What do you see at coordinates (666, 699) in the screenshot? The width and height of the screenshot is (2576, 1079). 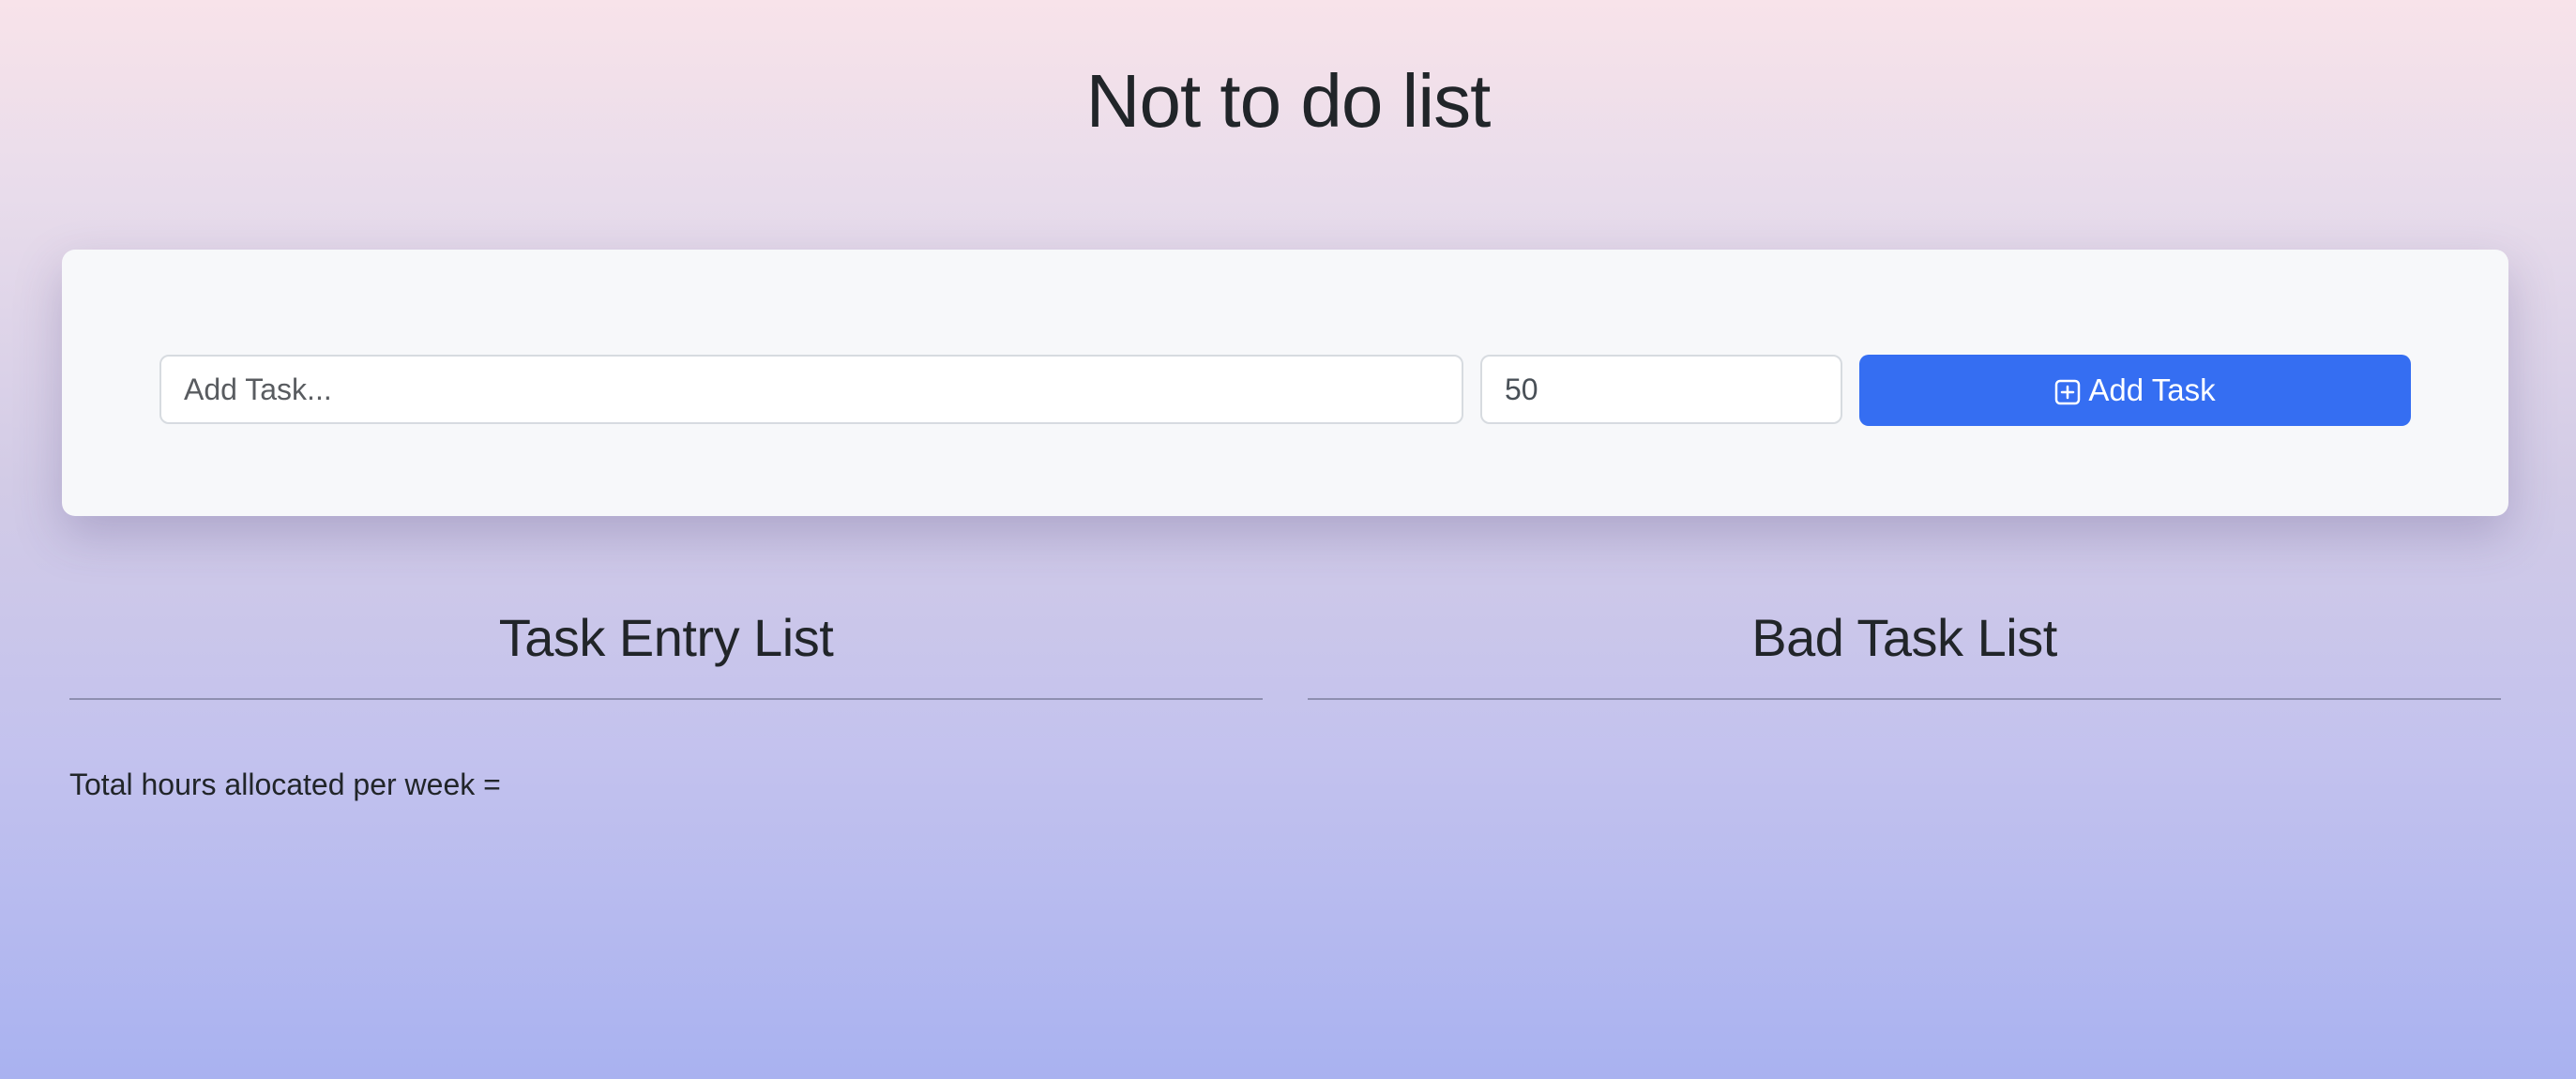 I see `task-entry-divider` at bounding box center [666, 699].